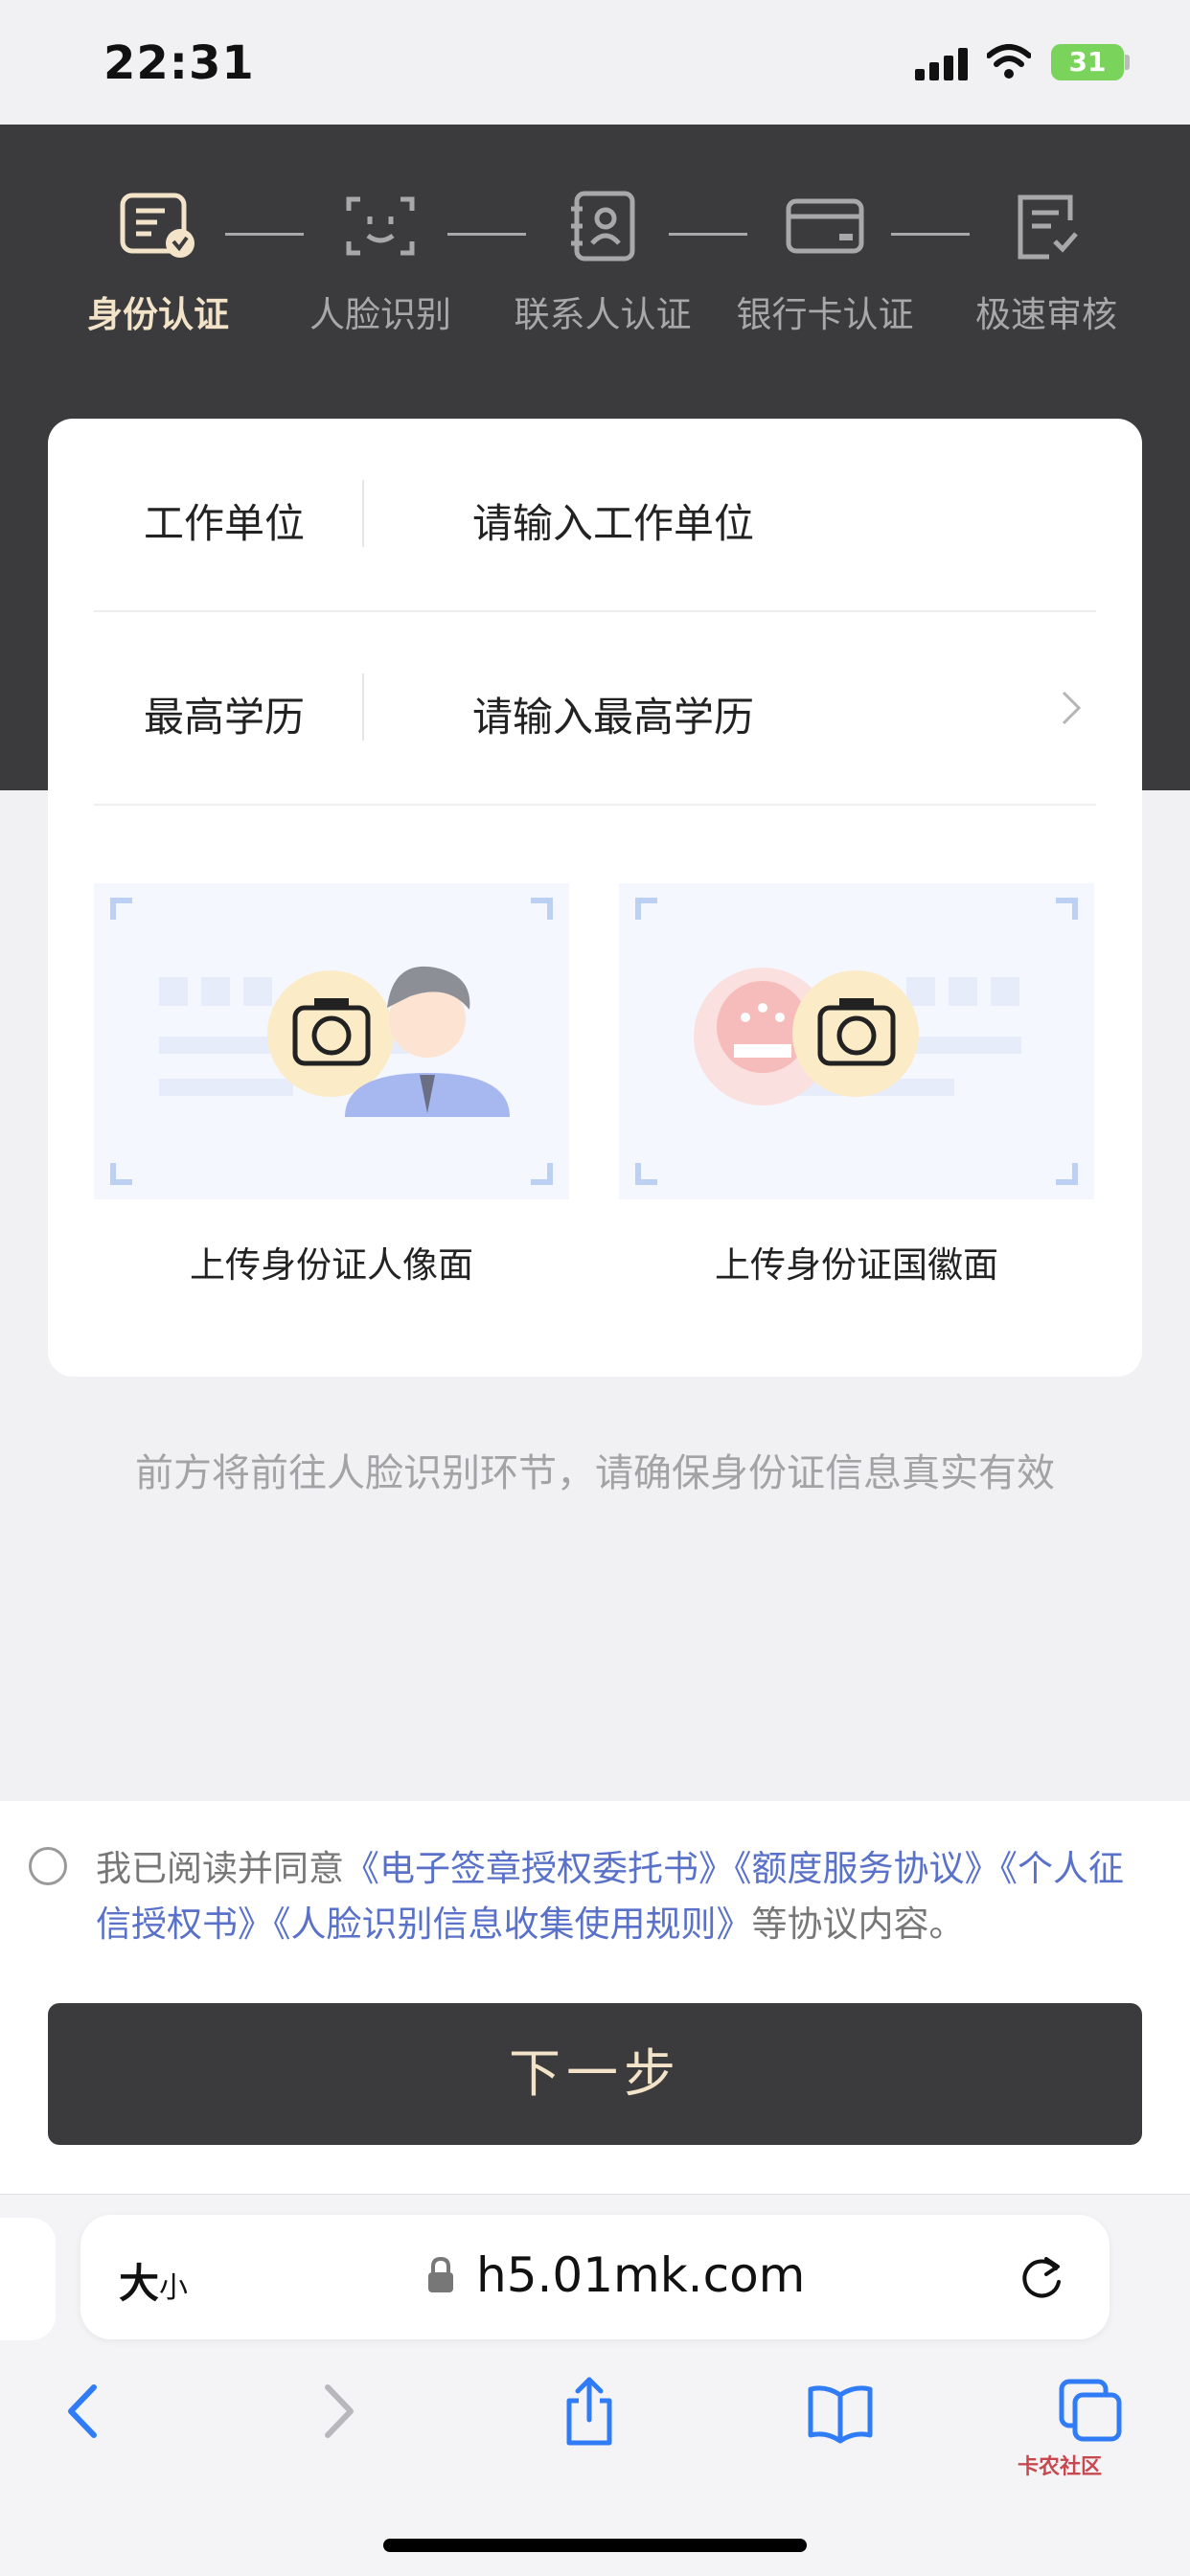  Describe the element at coordinates (179, 63) in the screenshot. I see `status-time: 22:31` at that location.